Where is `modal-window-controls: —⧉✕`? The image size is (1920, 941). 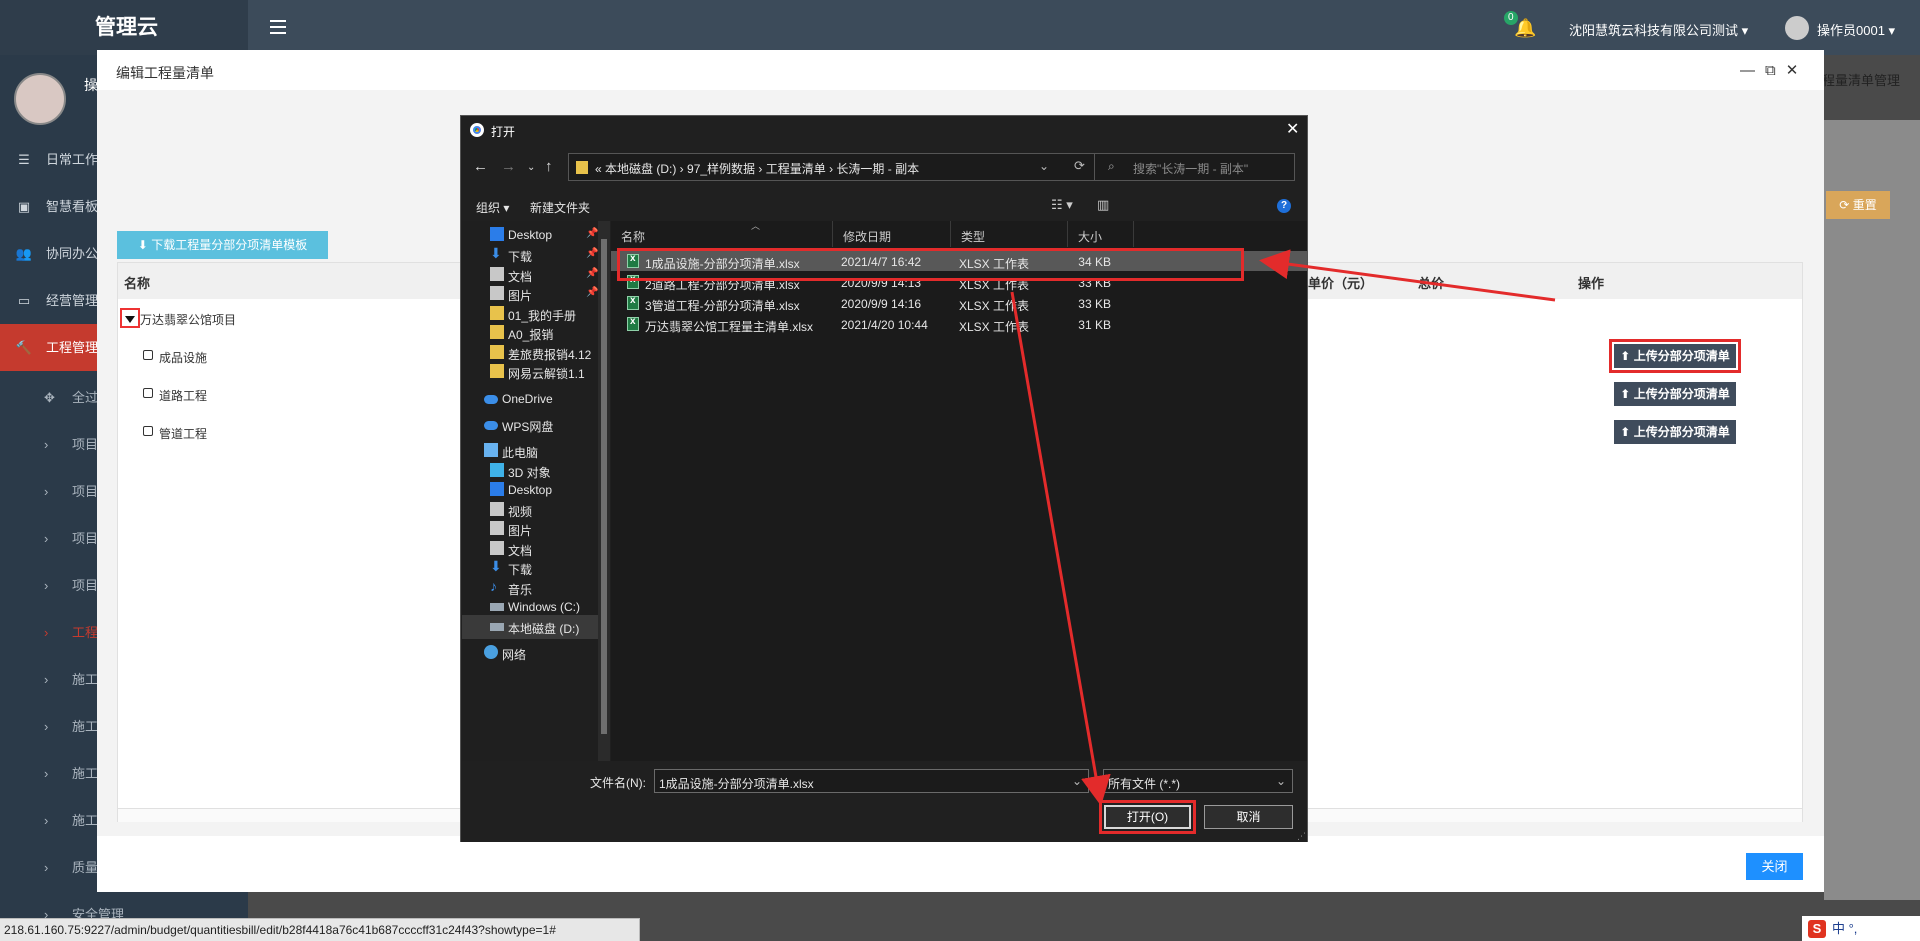 modal-window-controls: —⧉✕ is located at coordinates (1774, 70).